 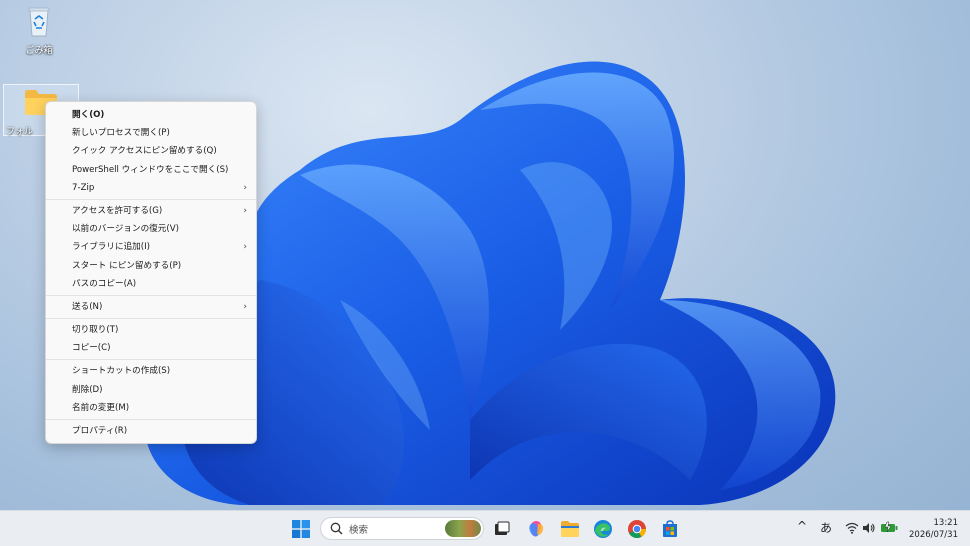 I want to click on search-icon, so click(x=336, y=528).